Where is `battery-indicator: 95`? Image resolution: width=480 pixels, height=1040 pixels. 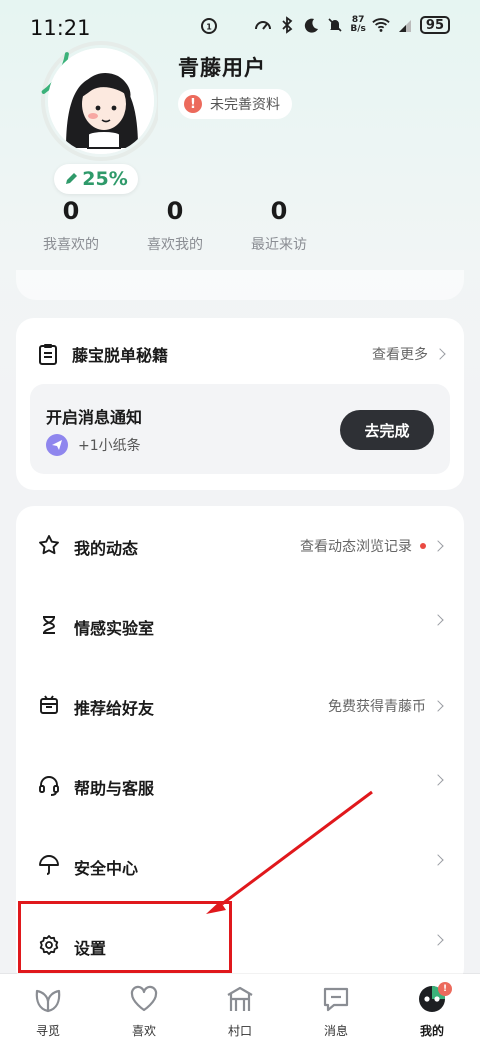 battery-indicator: 95 is located at coordinates (434, 25).